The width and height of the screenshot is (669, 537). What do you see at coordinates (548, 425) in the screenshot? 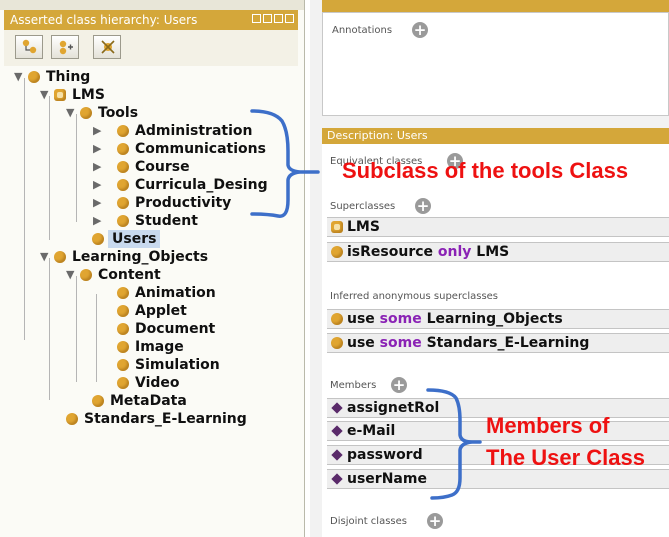
I see `members-callout-line1: Members of` at bounding box center [548, 425].